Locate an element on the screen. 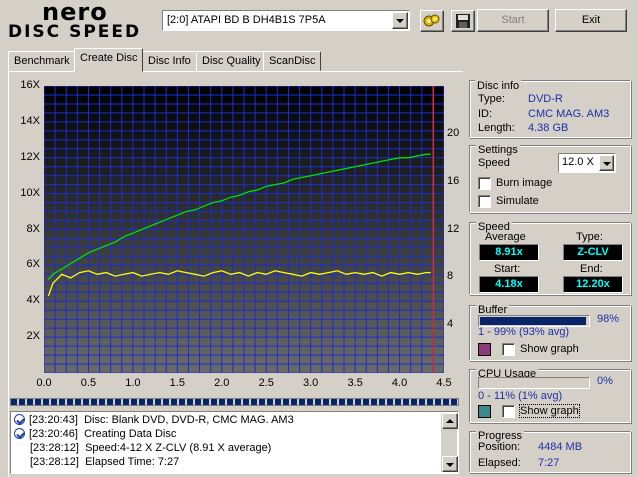 This screenshot has height=477, width=637. simulate-checkbox is located at coordinates (484, 201).